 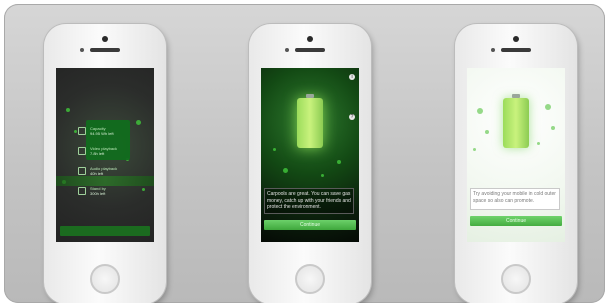 I want to click on stat-value: 40h left, so click(x=97, y=173).